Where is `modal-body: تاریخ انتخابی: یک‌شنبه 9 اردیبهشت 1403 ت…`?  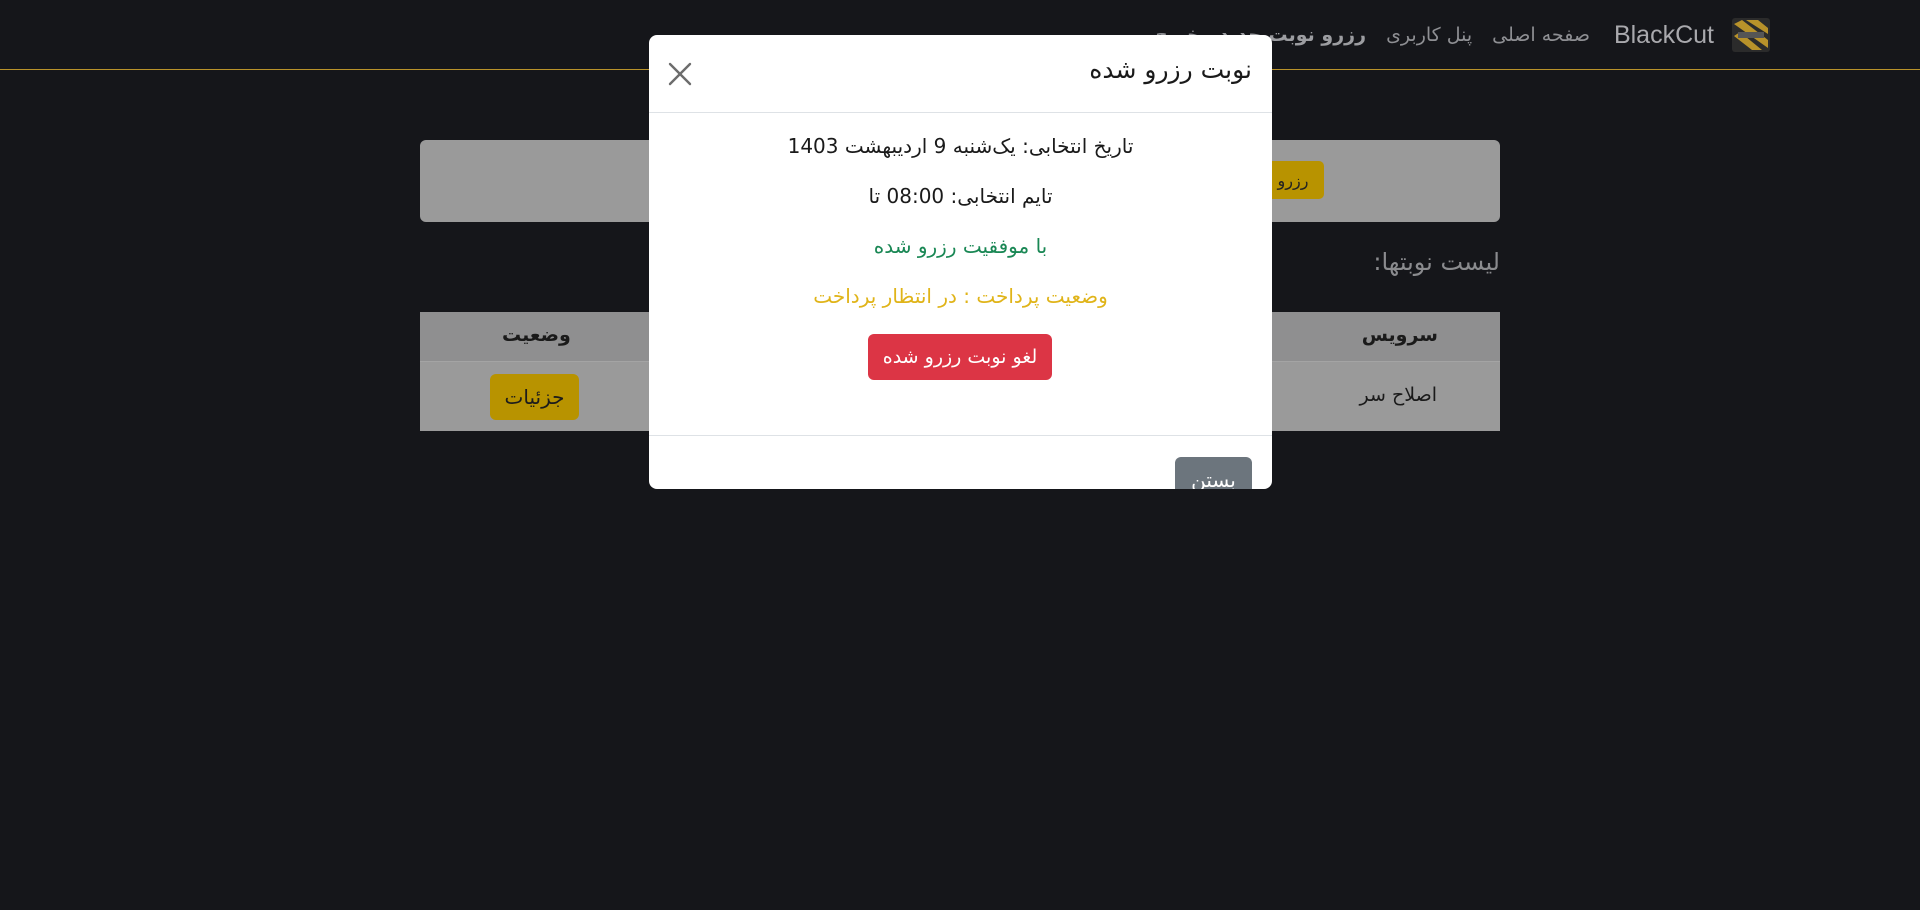
modal-body: تاریخ انتخابی: یک‌شنبه 9 اردیبهشت 1403 ت… is located at coordinates (960, 274).